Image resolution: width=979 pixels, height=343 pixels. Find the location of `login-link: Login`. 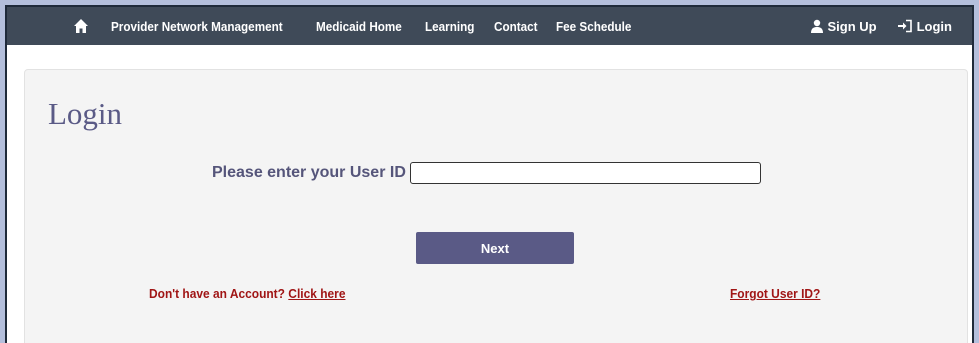

login-link: Login is located at coordinates (924, 26).